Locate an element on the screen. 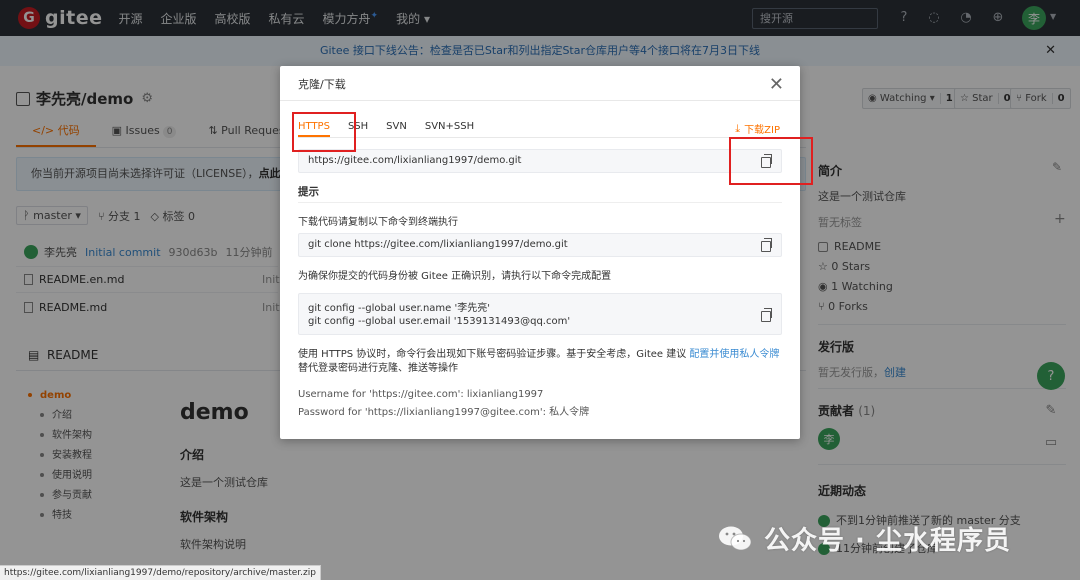  https-note-text-2: 替代登录密码进行克隆、推送等操作 is located at coordinates (378, 368).